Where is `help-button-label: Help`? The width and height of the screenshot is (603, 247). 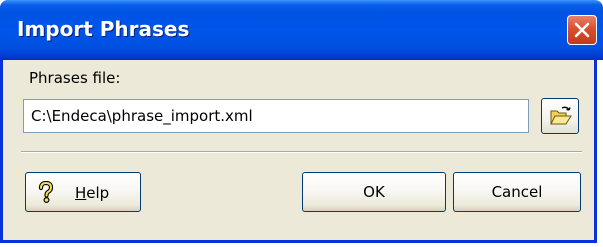
help-button-label: Help is located at coordinates (92, 193).